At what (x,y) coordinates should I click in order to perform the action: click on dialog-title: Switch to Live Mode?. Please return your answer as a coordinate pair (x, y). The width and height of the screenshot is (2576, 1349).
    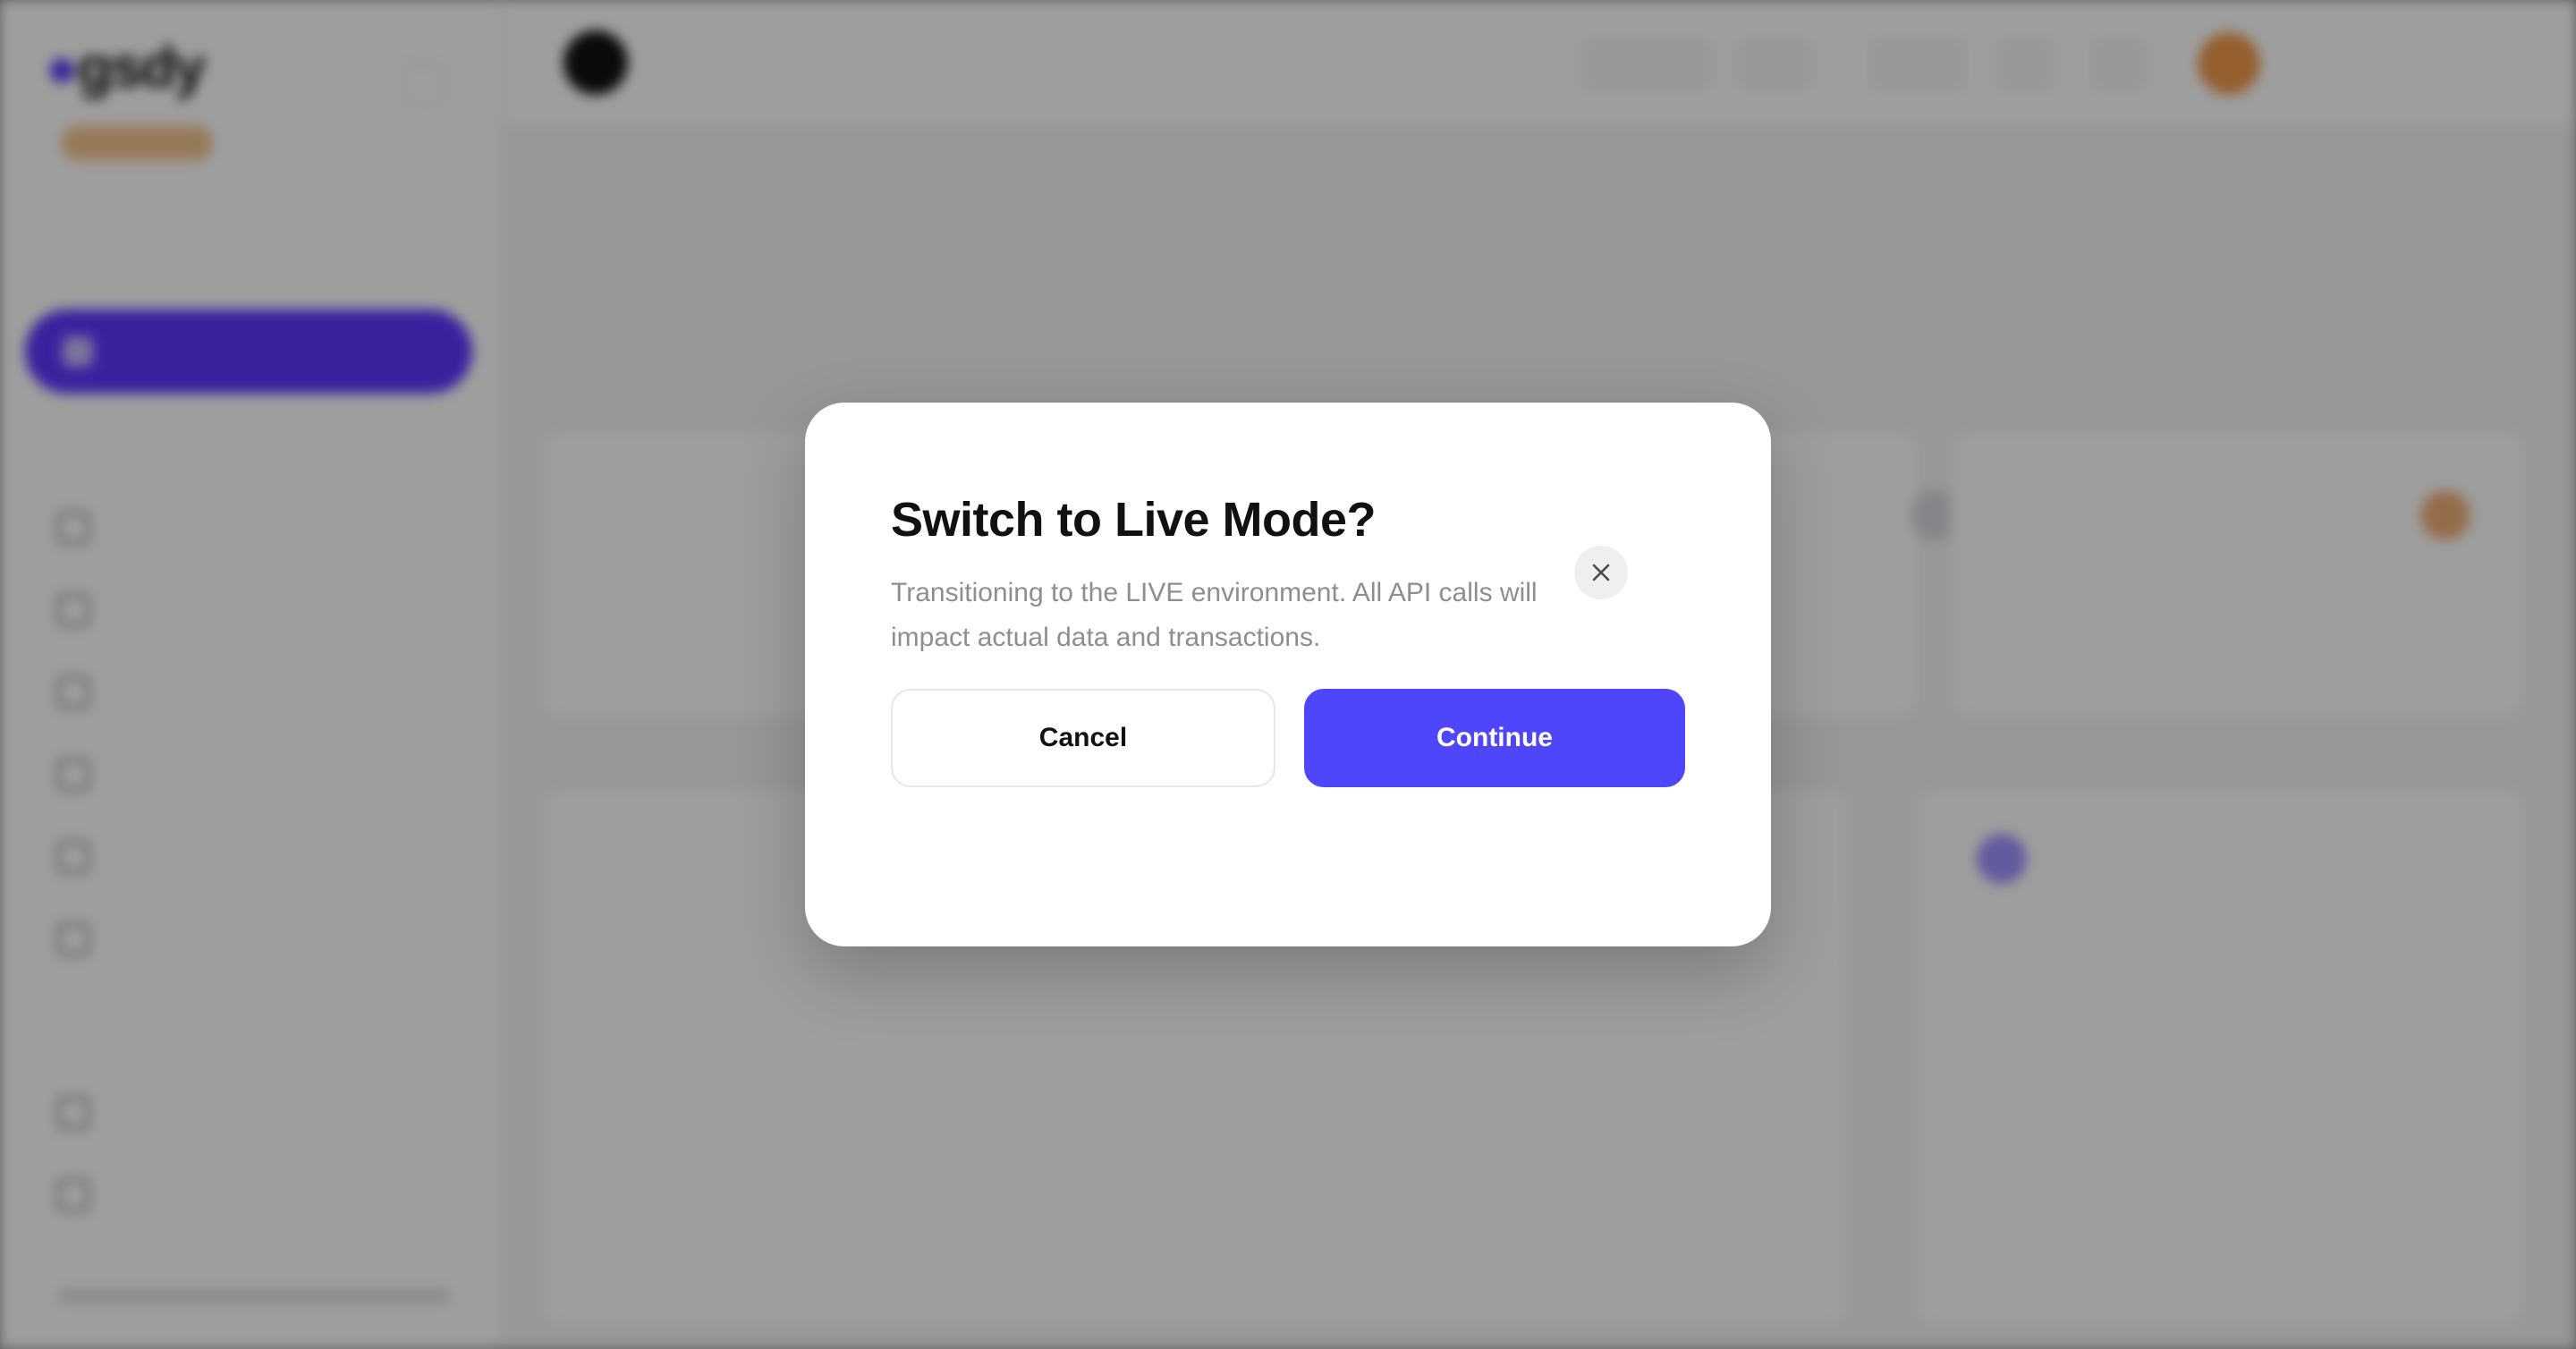
    Looking at the image, I should click on (1134, 520).